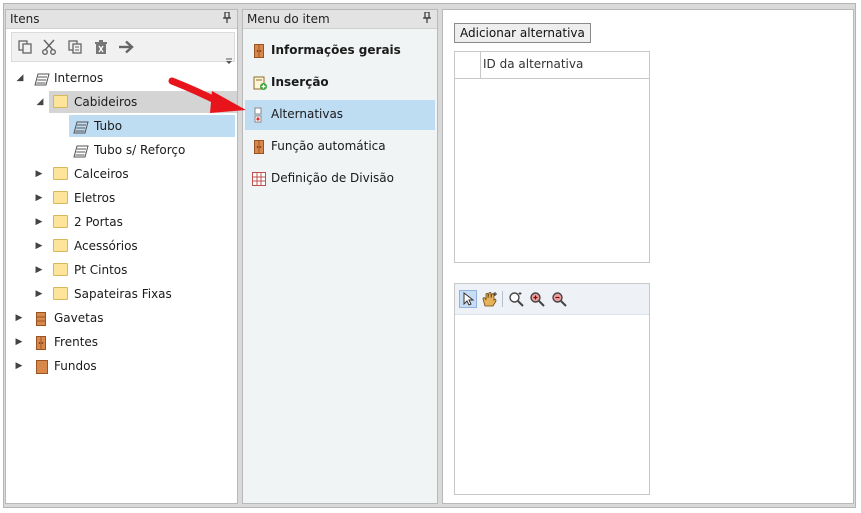 Image resolution: width=861 pixels, height=513 pixels. Describe the element at coordinates (427, 18) in the screenshot. I see `pin-icon` at that location.